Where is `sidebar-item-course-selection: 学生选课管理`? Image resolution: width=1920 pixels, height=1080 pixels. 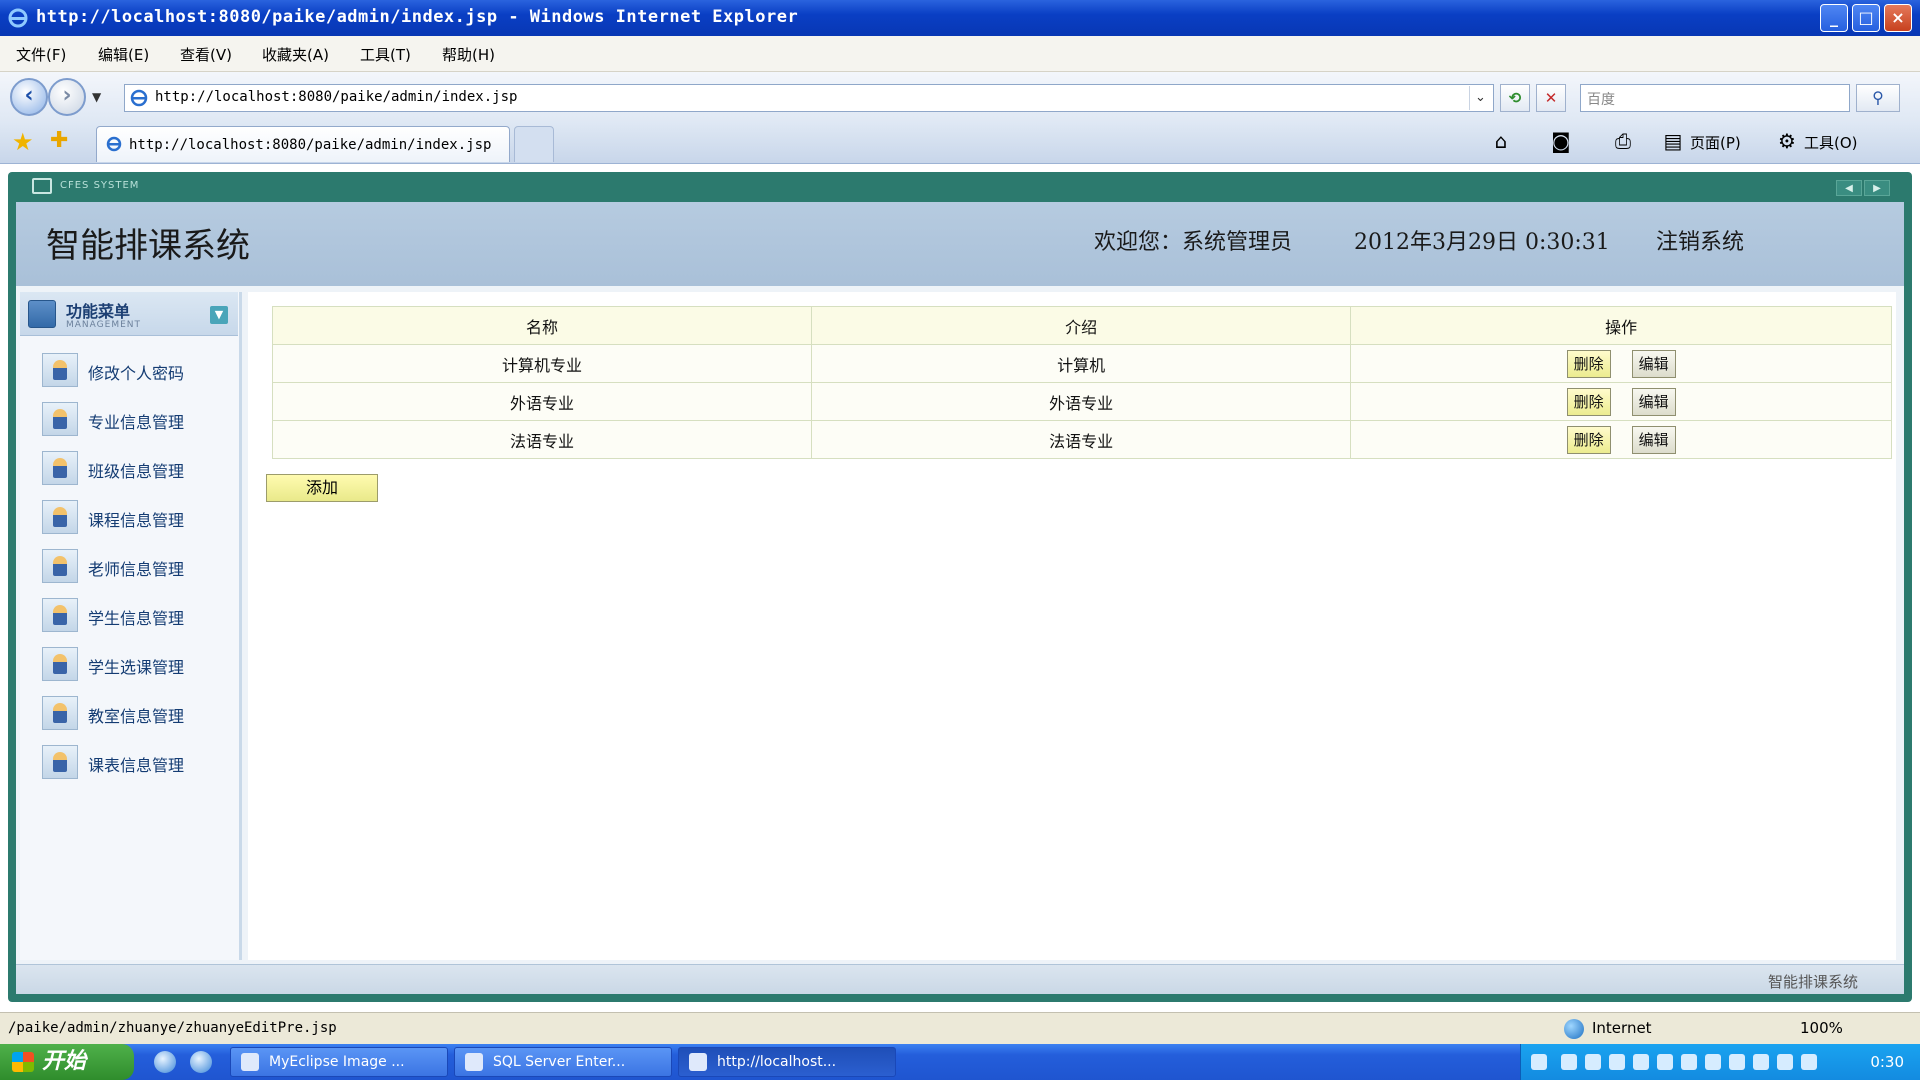 sidebar-item-course-selection: 学生选课管理 is located at coordinates (137, 664).